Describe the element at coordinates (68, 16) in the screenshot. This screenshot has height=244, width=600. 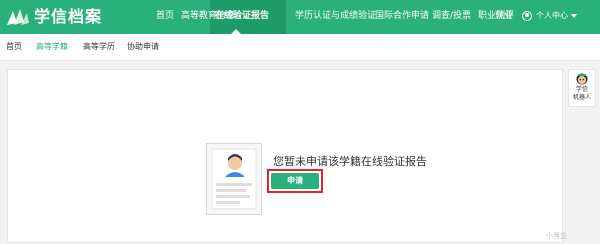
I see `brand-name: 学信档案` at that location.